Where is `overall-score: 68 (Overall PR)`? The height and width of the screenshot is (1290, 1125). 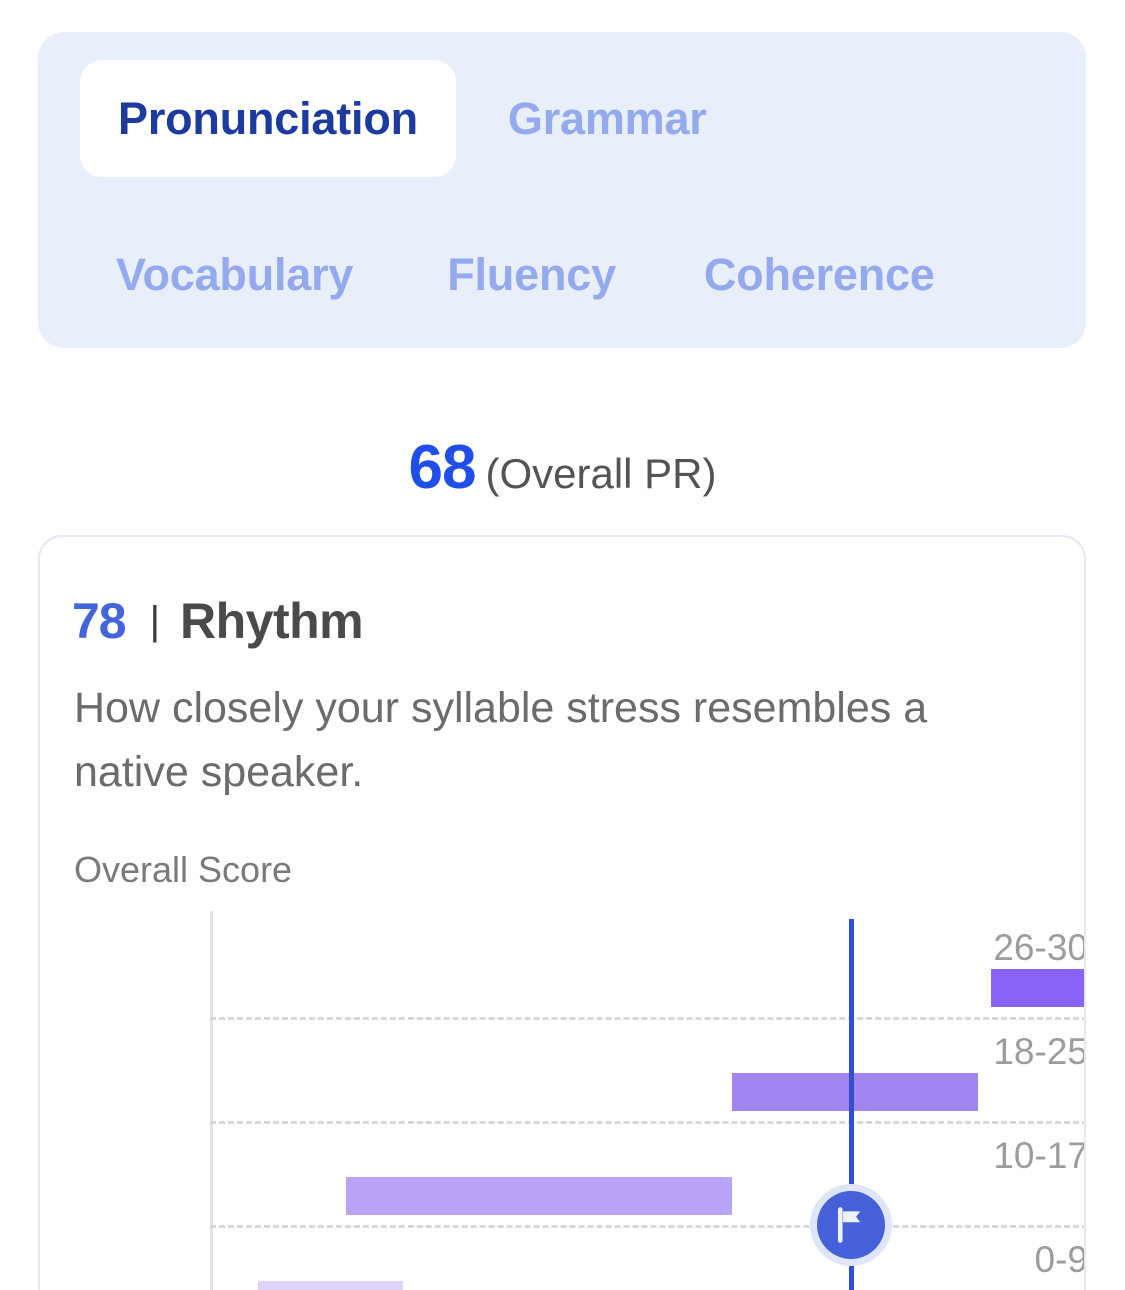
overall-score: 68 (Overall PR) is located at coordinates (562, 467).